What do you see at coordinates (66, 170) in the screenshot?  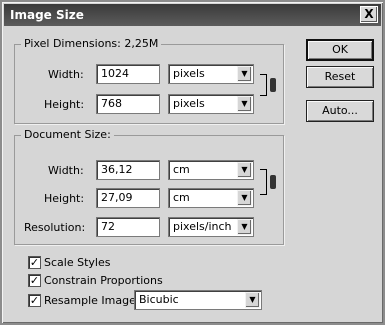 I see `doc-width-label: Width:` at bounding box center [66, 170].